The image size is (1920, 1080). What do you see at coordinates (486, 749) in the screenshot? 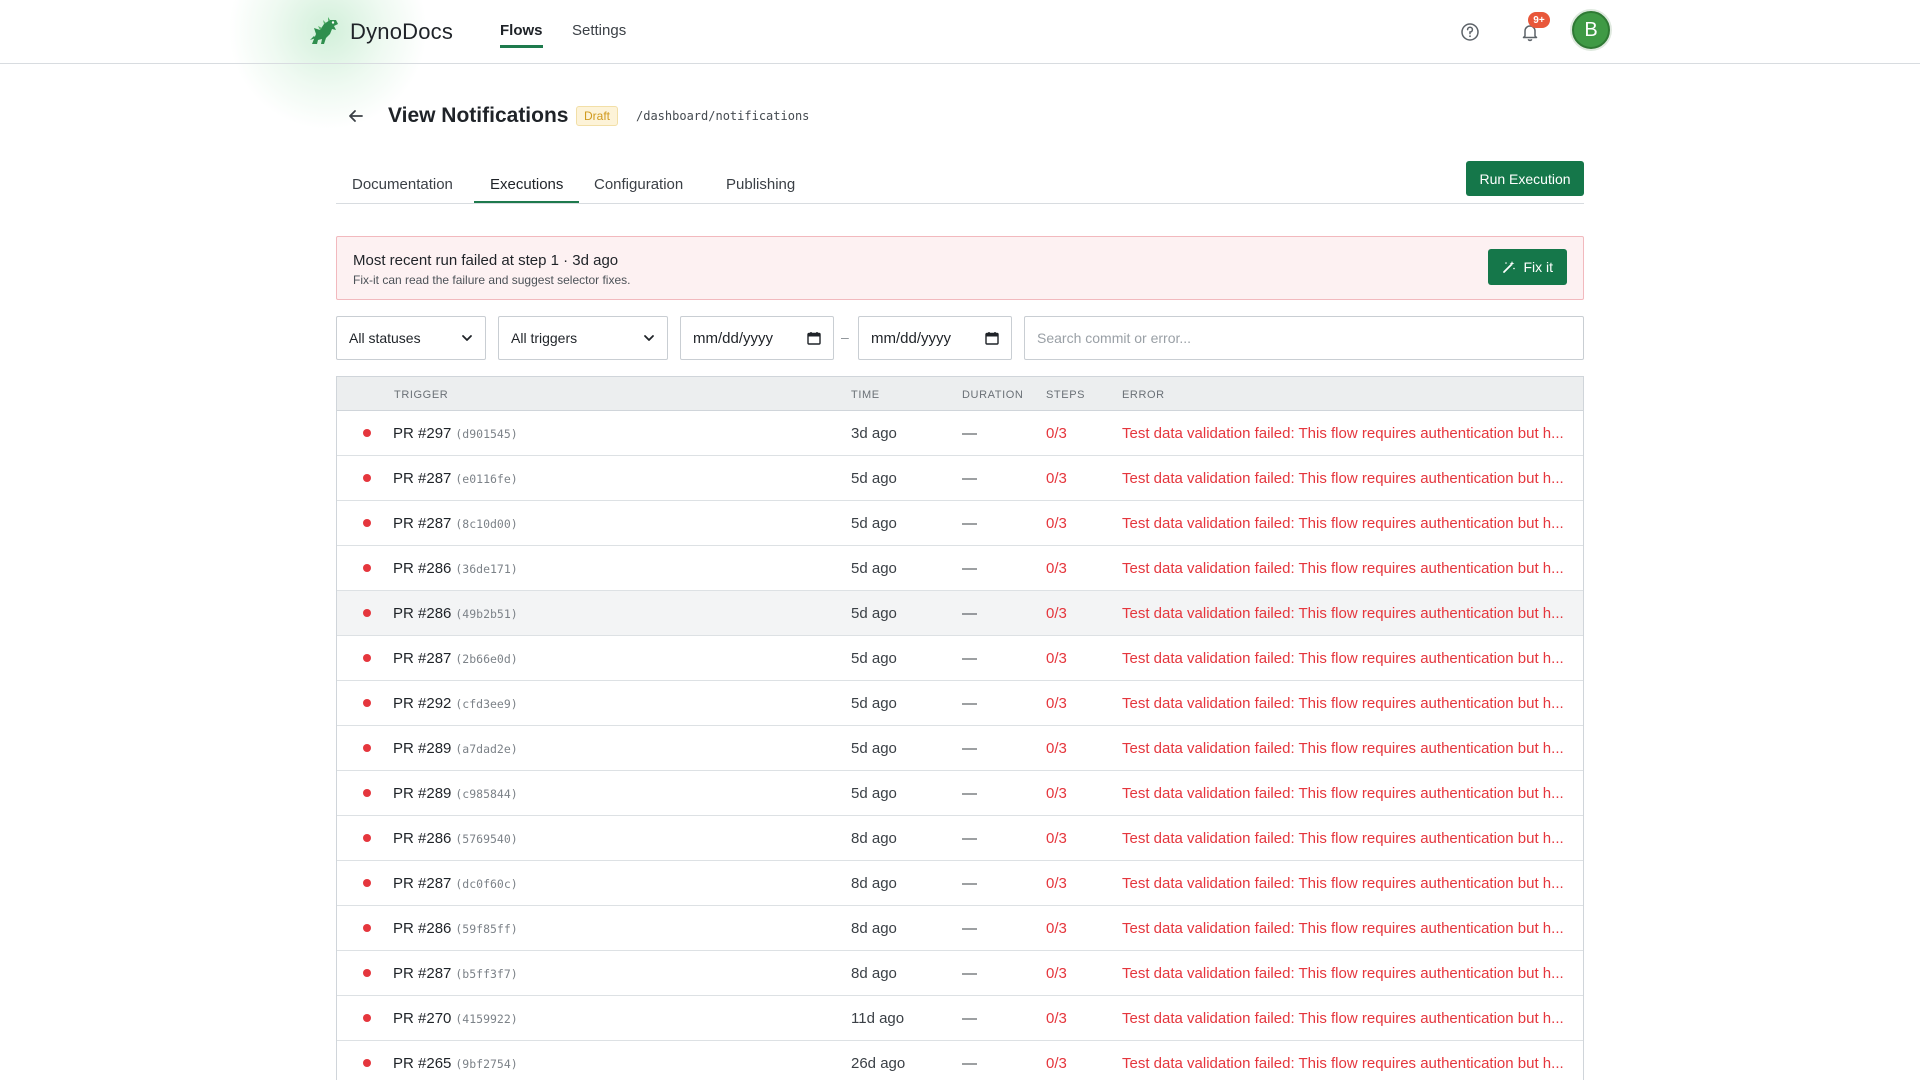
I see `commit-sha: (a7dad2e)` at bounding box center [486, 749].